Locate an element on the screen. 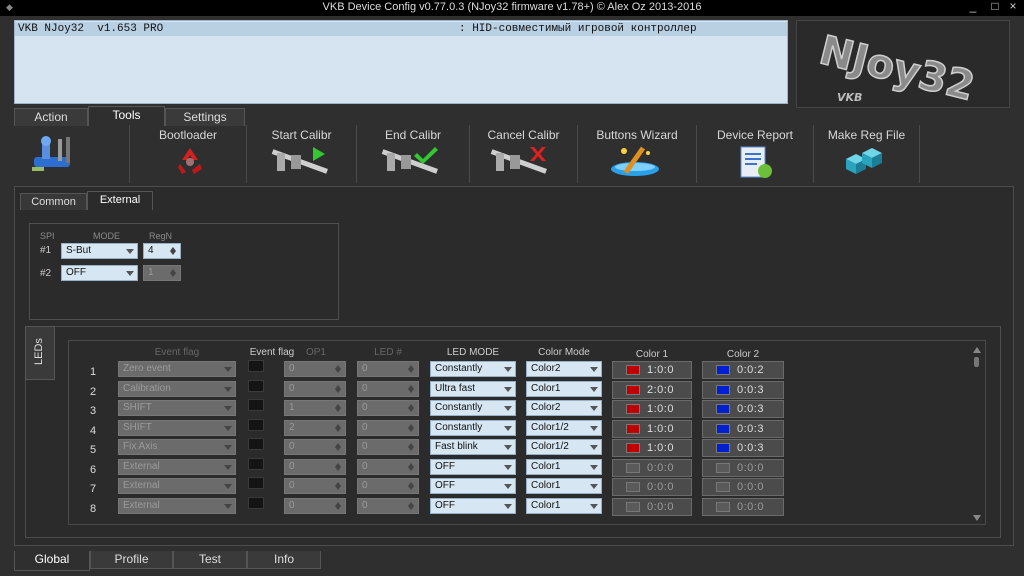 The height and width of the screenshot is (576, 1024). close-button: × is located at coordinates (1013, 7).